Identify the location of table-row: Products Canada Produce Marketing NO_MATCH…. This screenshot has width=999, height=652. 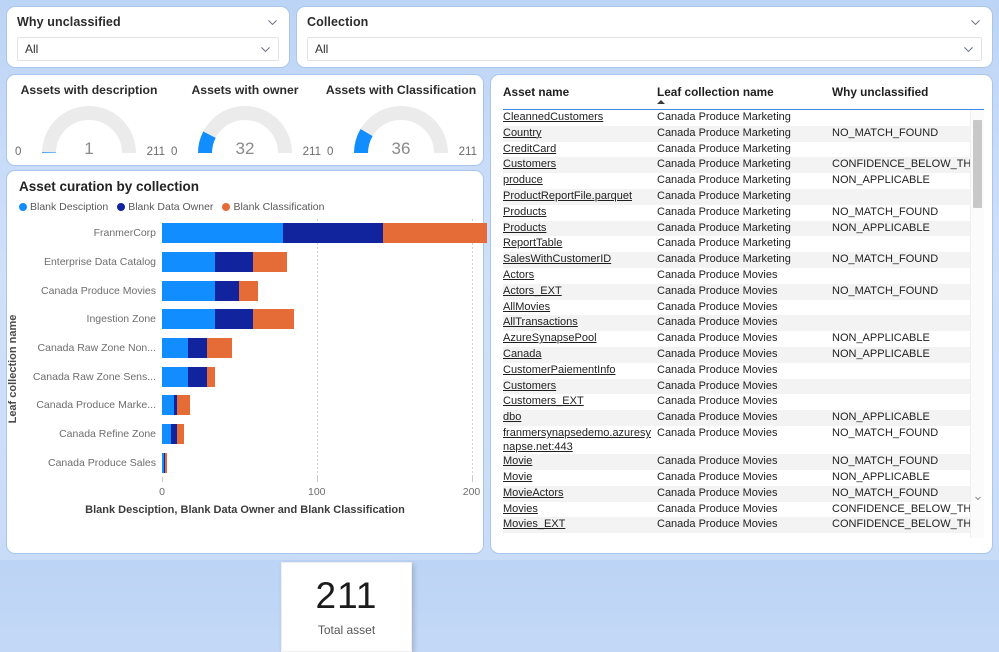
(736, 213).